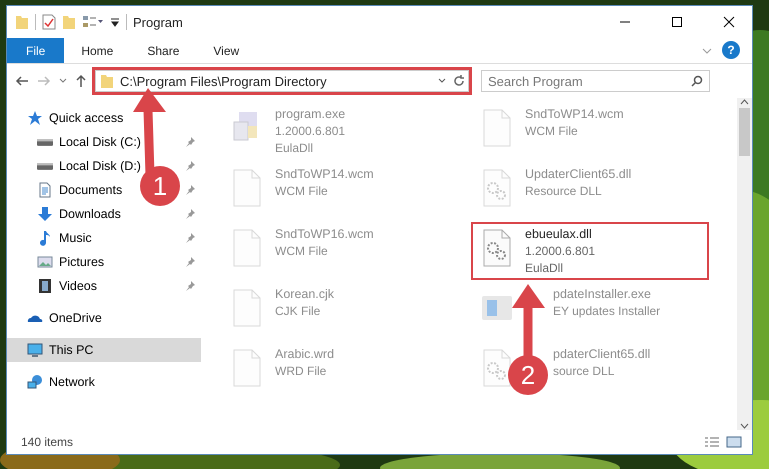  What do you see at coordinates (97, 50) in the screenshot?
I see `ribbon-tab: Home` at bounding box center [97, 50].